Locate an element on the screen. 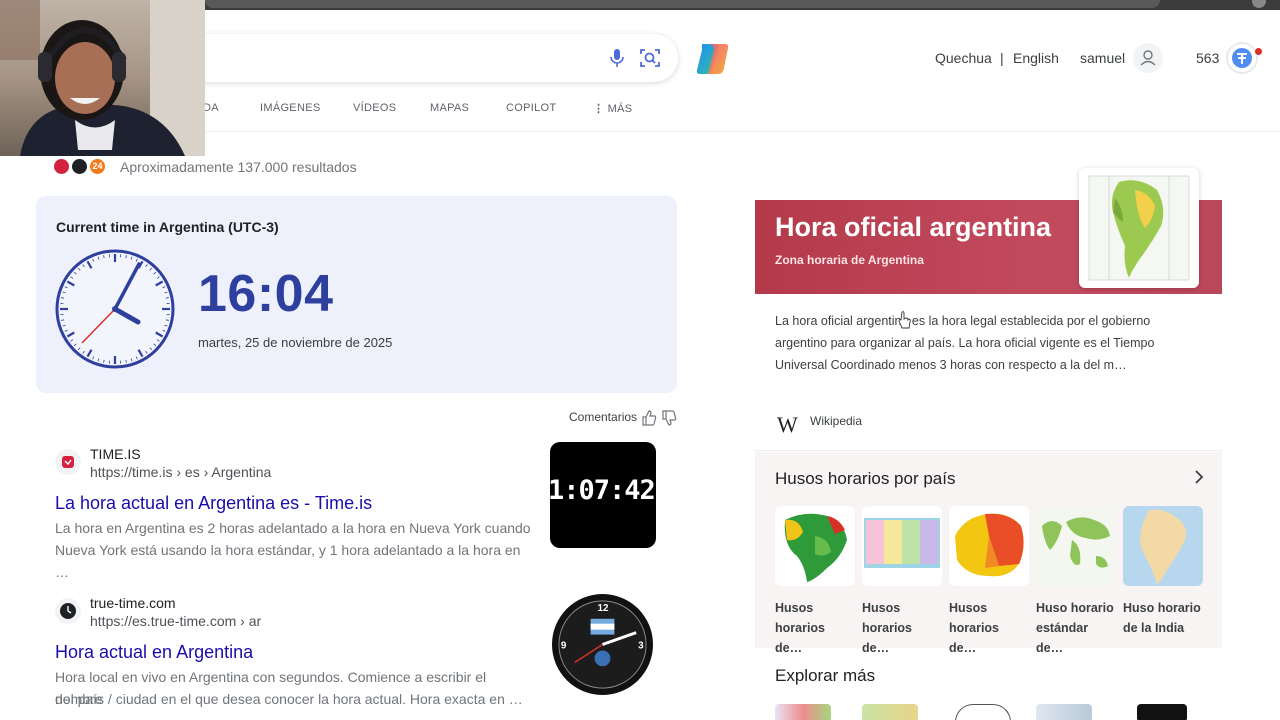 This screenshot has width=1280, height=720. svg-text: 3 is located at coordinates (641, 645).